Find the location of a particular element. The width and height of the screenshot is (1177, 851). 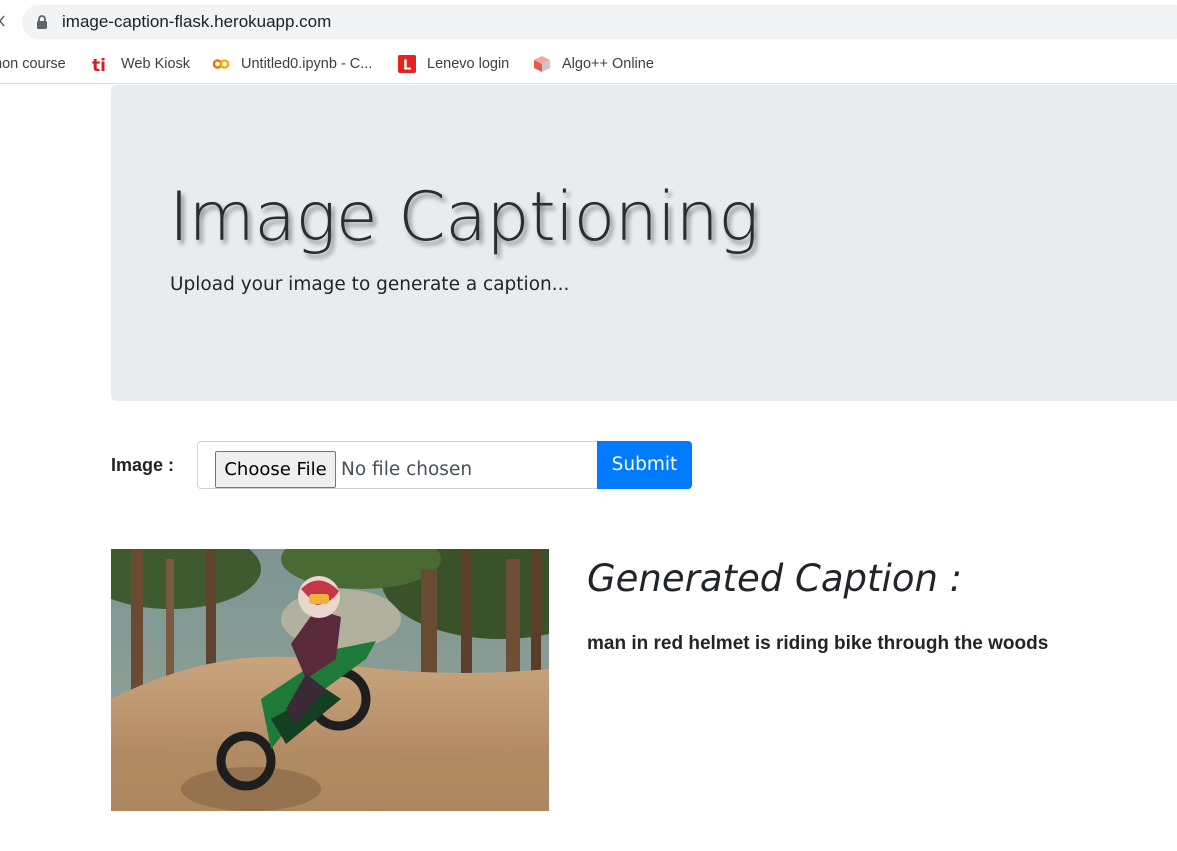

bookmark-lenevo-login: L Lenevo login is located at coordinates (453, 64).